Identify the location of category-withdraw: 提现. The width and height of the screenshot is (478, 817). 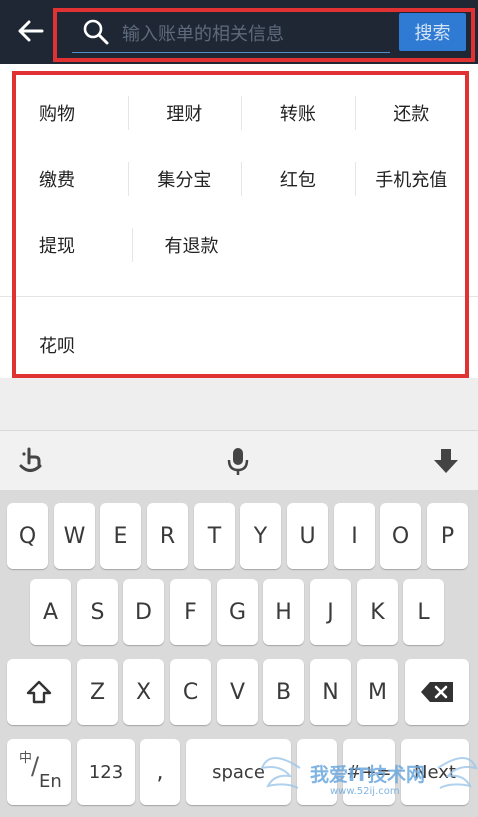
(72, 245).